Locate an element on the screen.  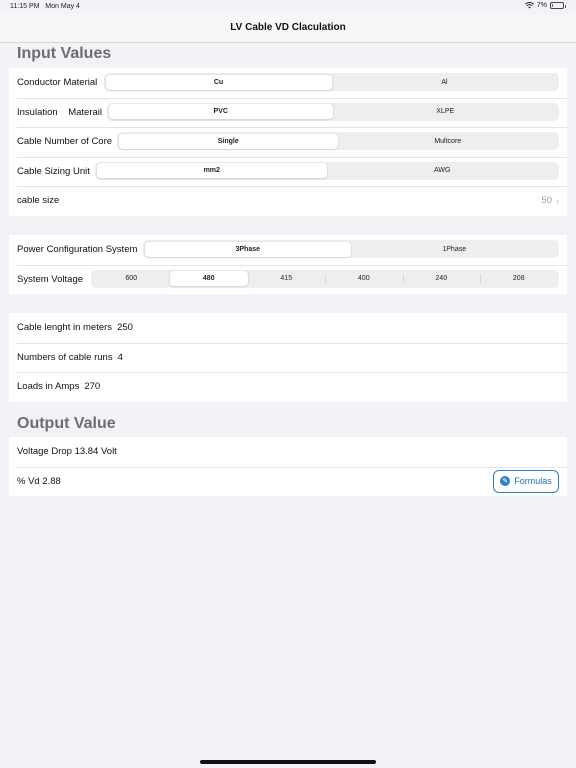
power-config-segmented-control: 3Phase 1Phase is located at coordinates (351, 249).